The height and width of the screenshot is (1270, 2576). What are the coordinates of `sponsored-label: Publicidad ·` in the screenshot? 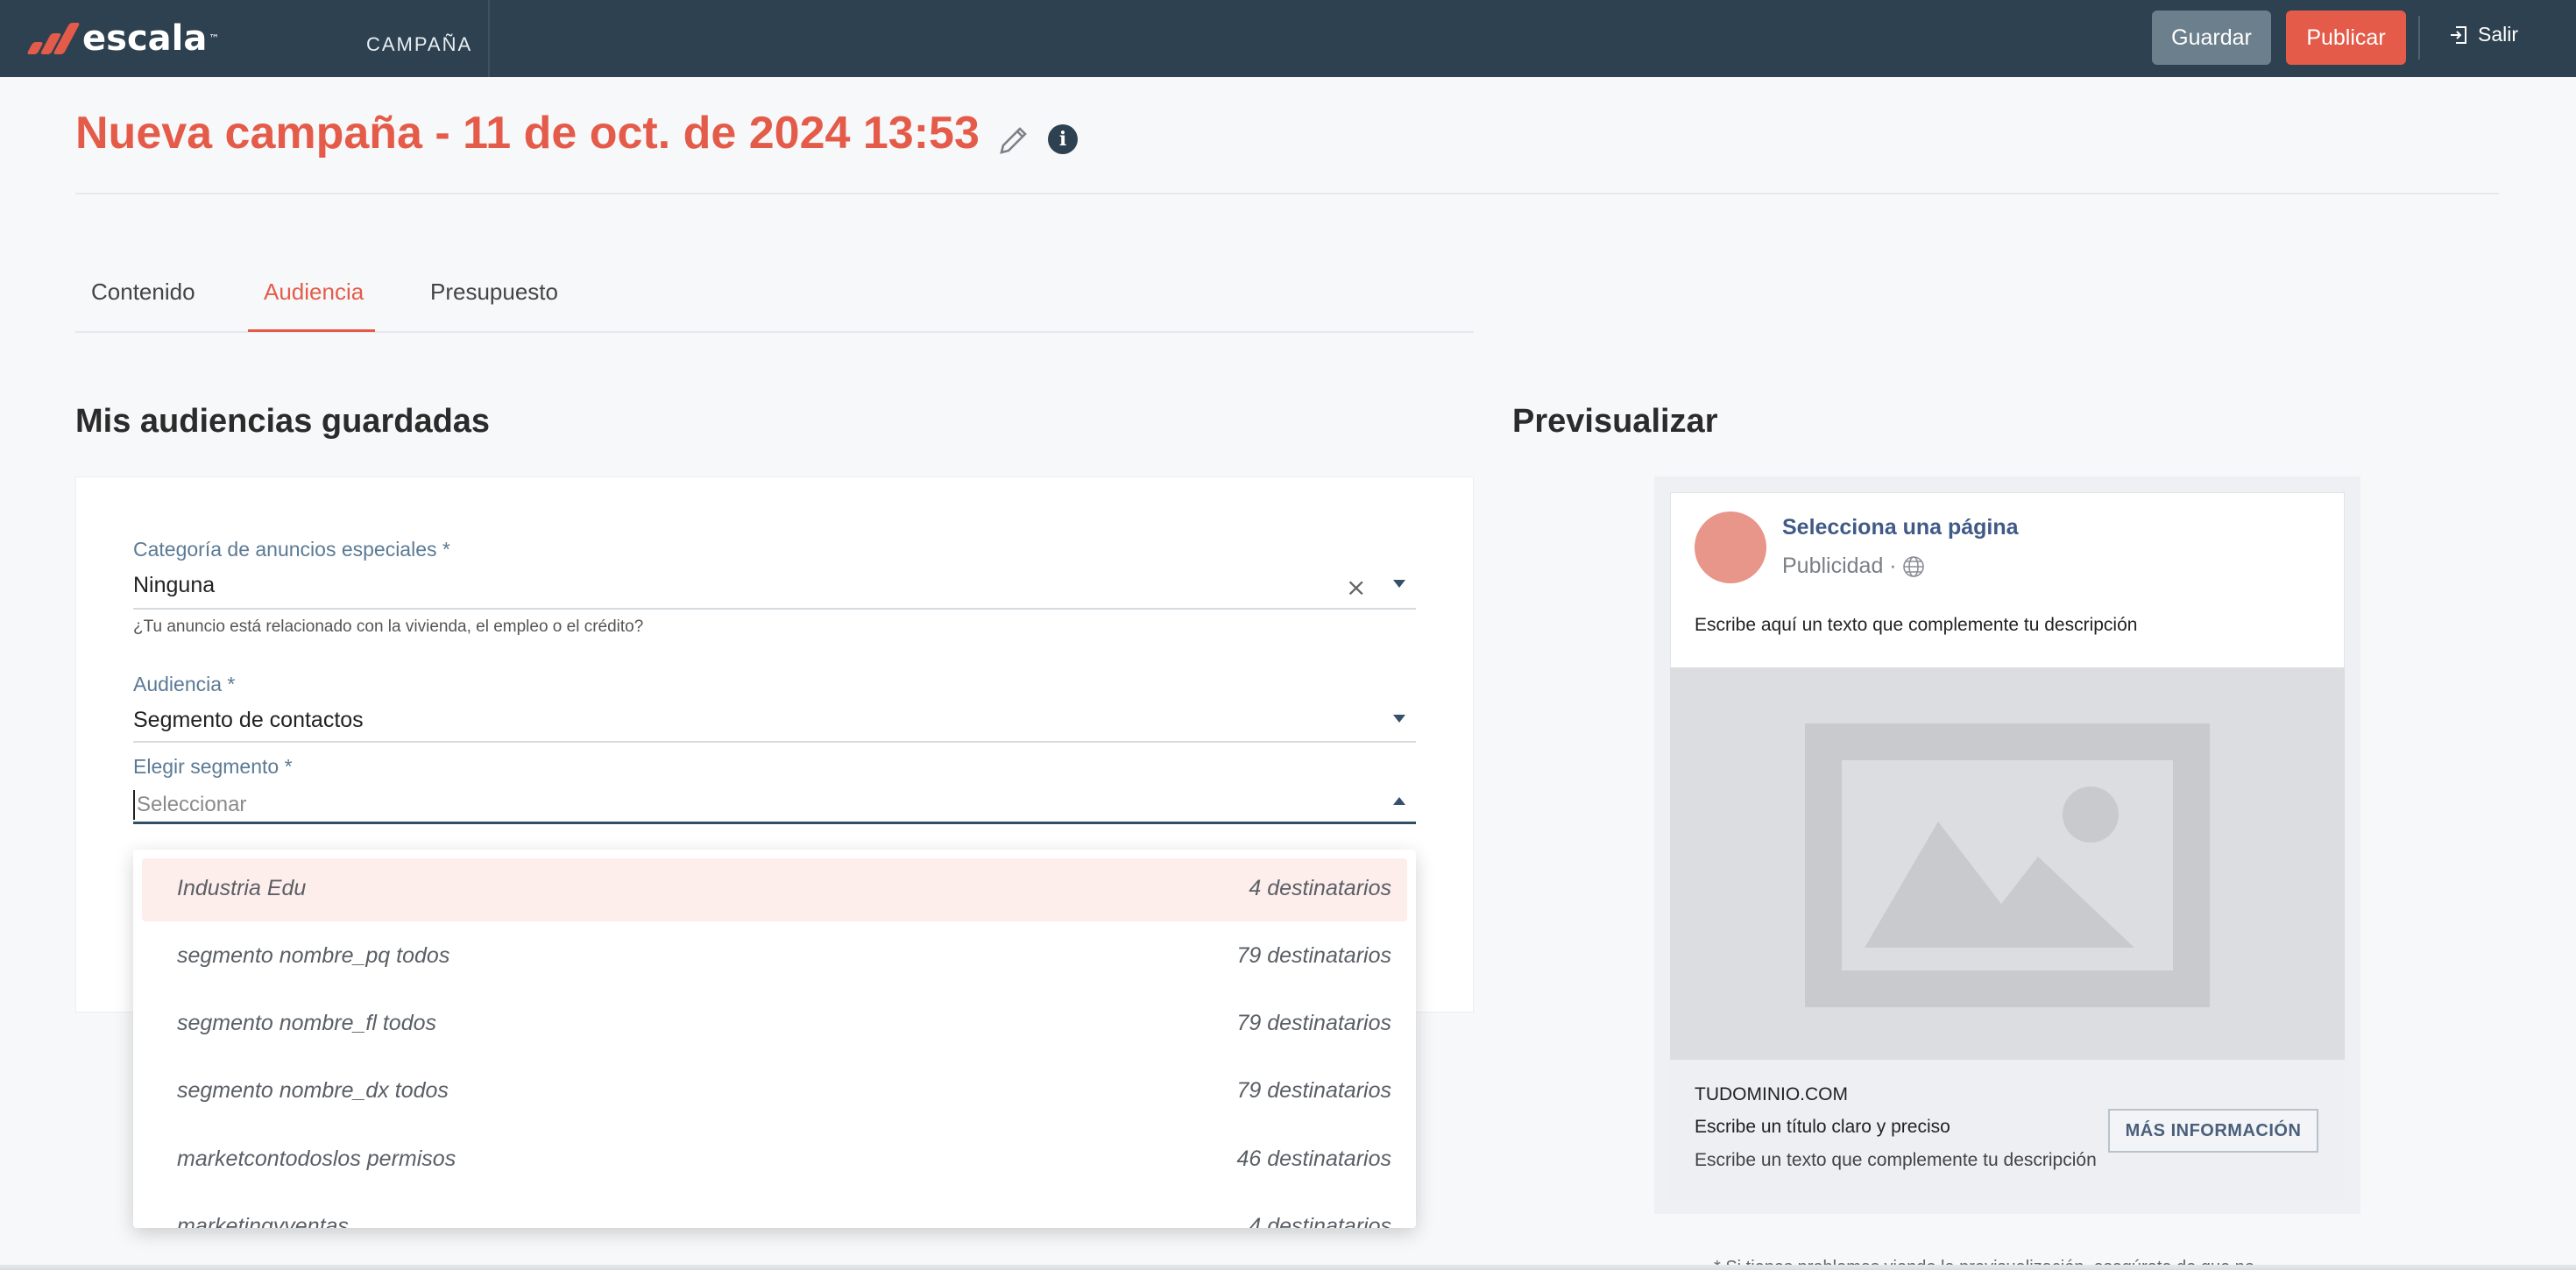 It's located at (1839, 566).